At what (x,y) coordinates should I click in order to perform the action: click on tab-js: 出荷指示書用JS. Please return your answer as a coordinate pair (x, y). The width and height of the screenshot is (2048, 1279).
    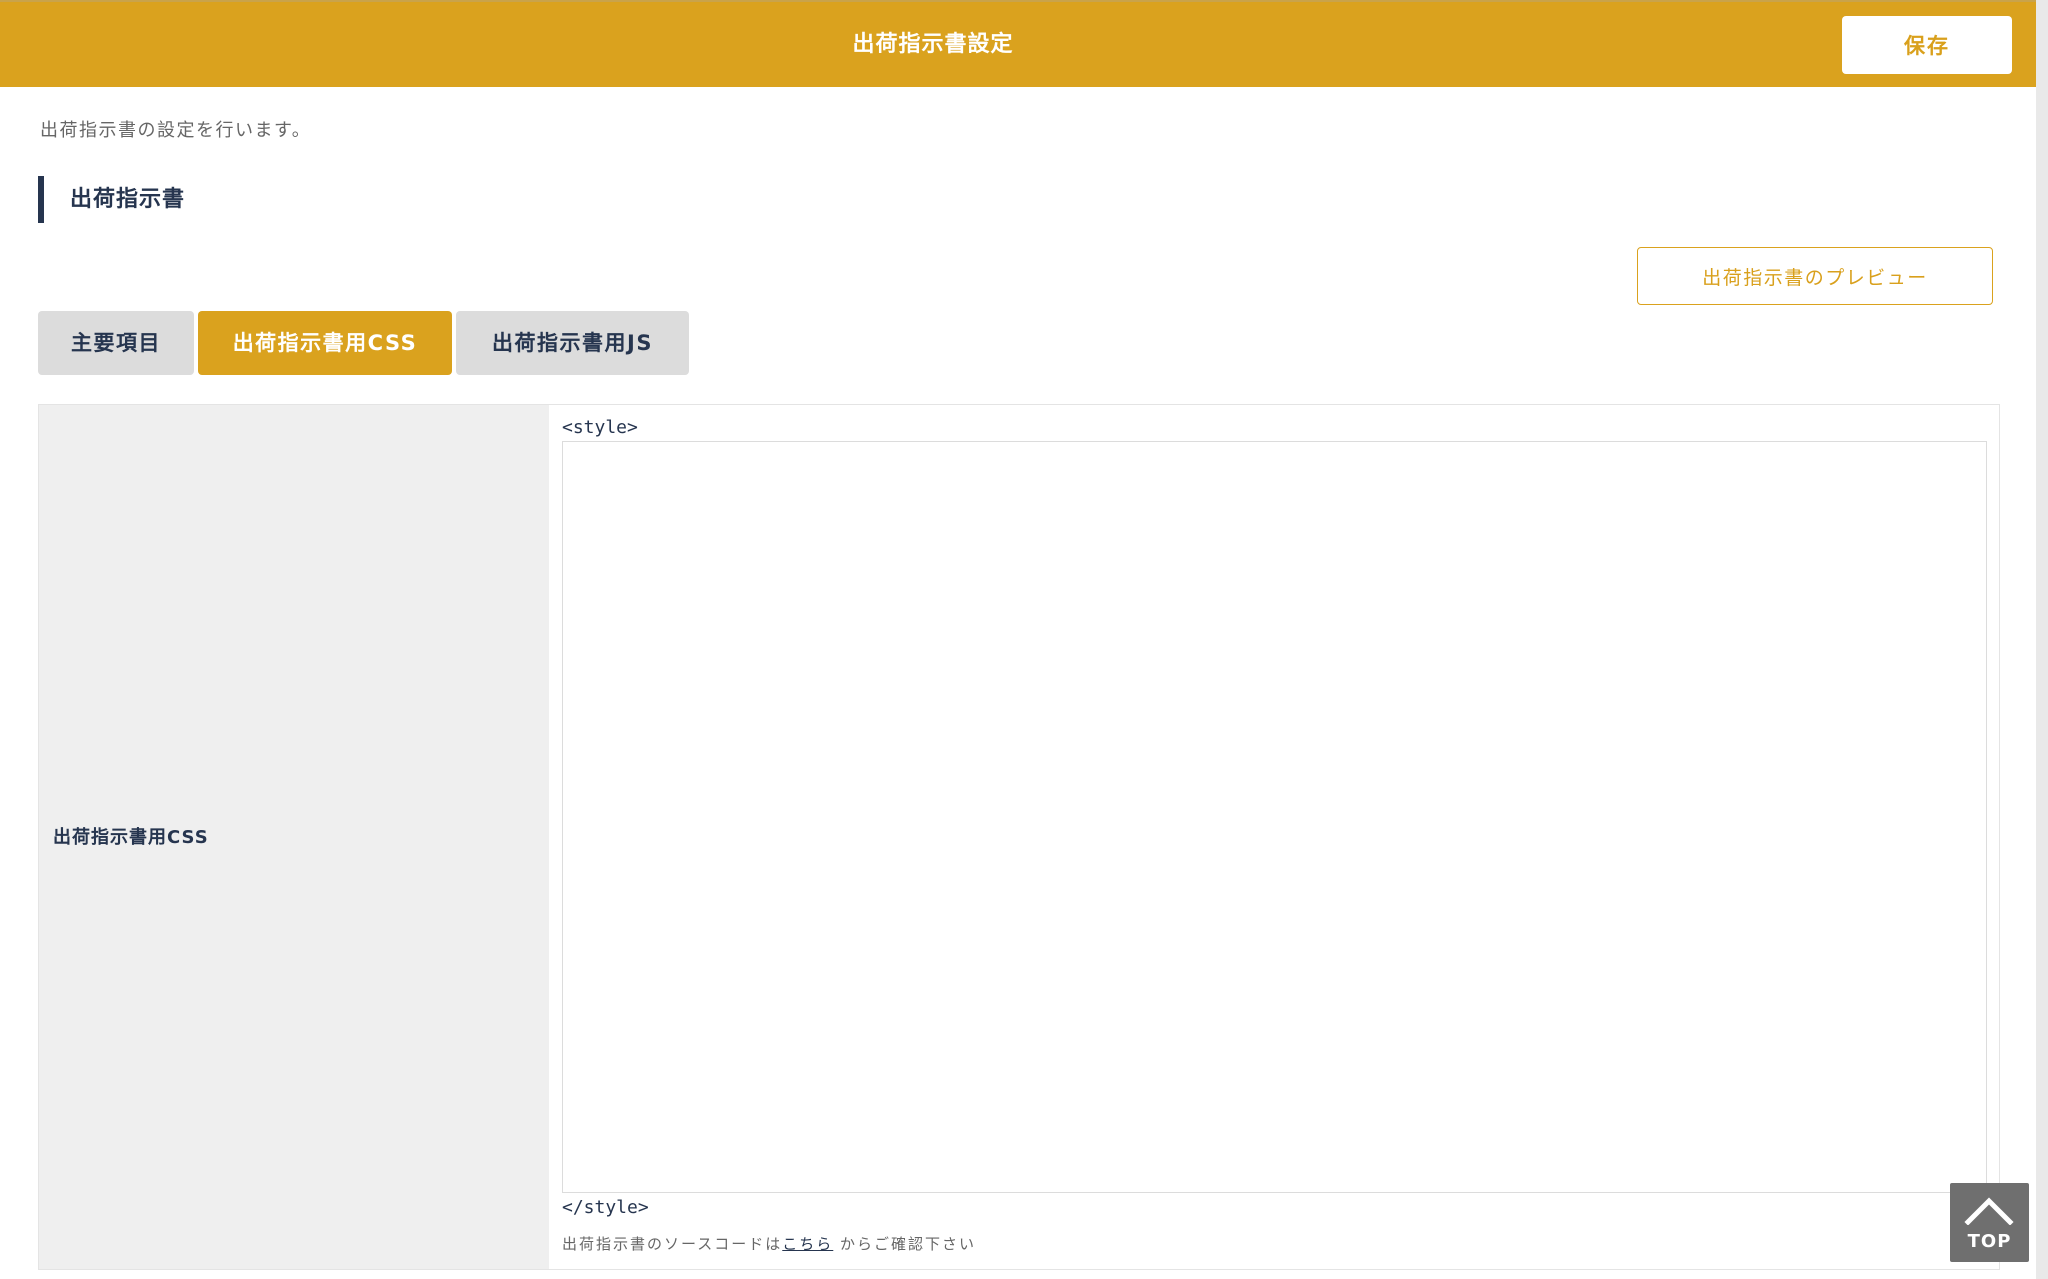
    Looking at the image, I should click on (572, 343).